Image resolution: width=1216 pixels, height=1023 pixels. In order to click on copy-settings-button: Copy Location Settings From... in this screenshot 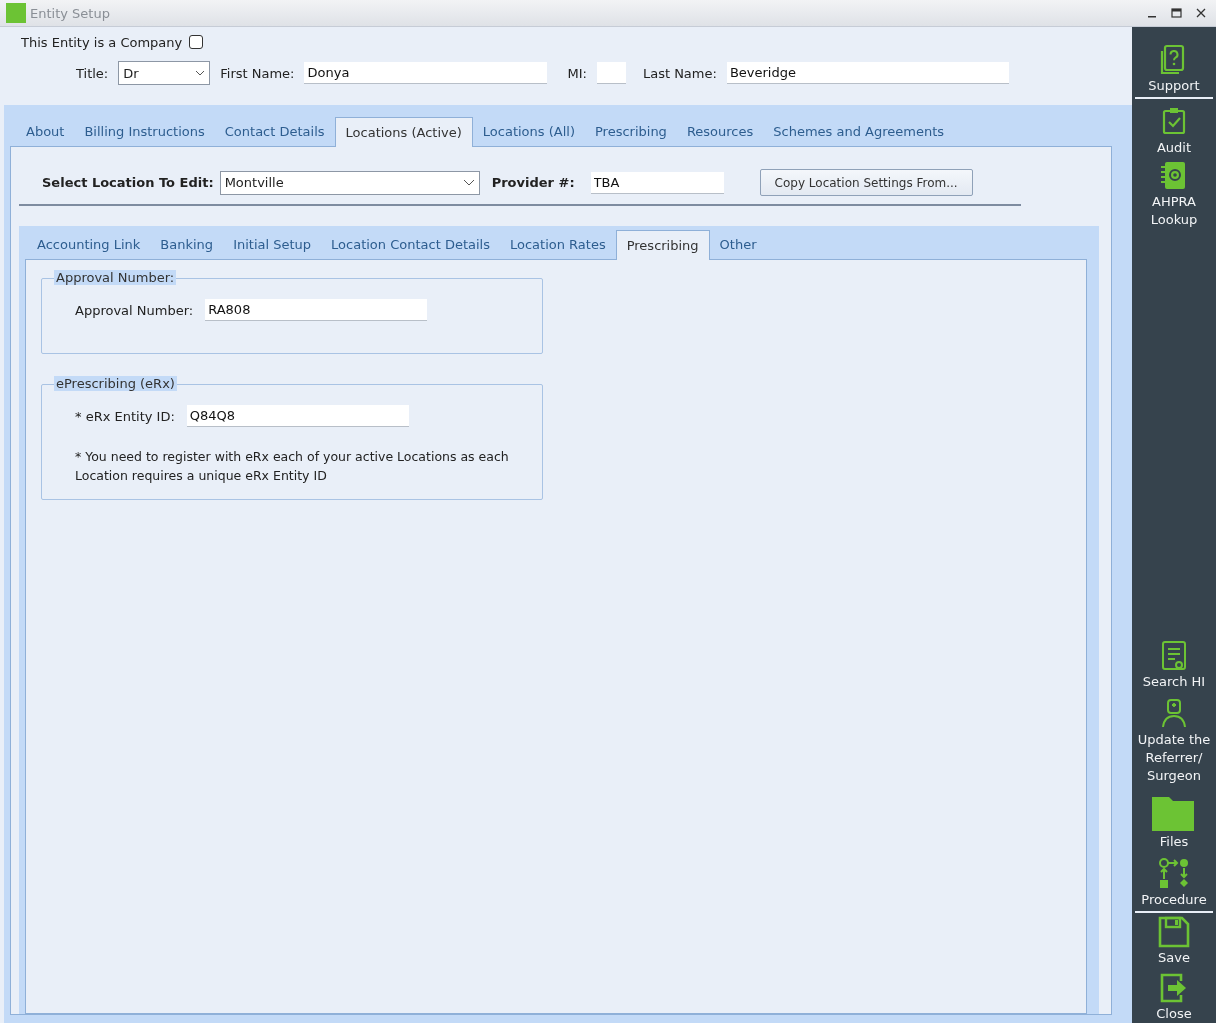, I will do `click(866, 182)`.